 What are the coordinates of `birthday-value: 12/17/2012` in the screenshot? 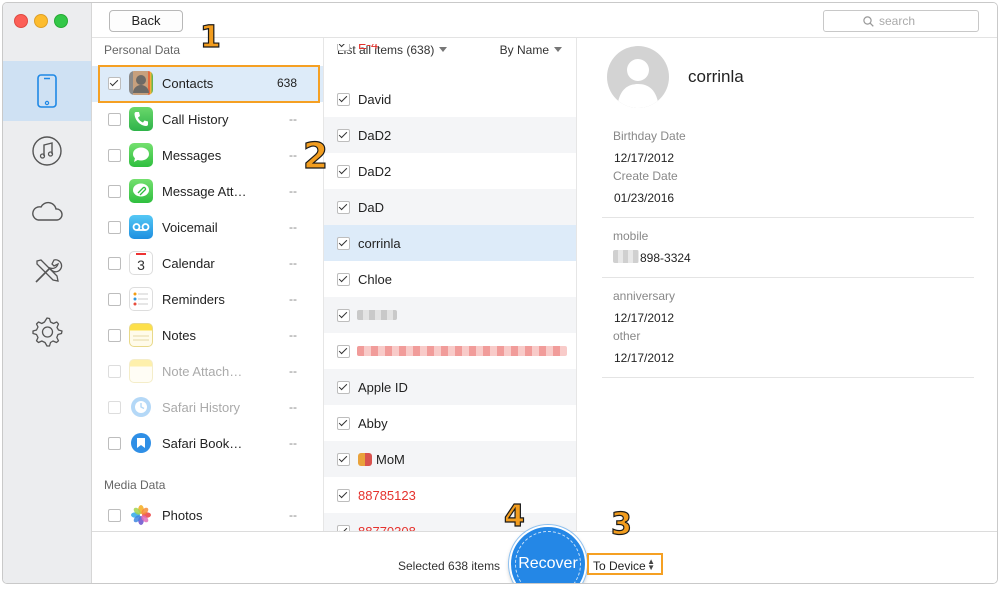 It's located at (644, 158).